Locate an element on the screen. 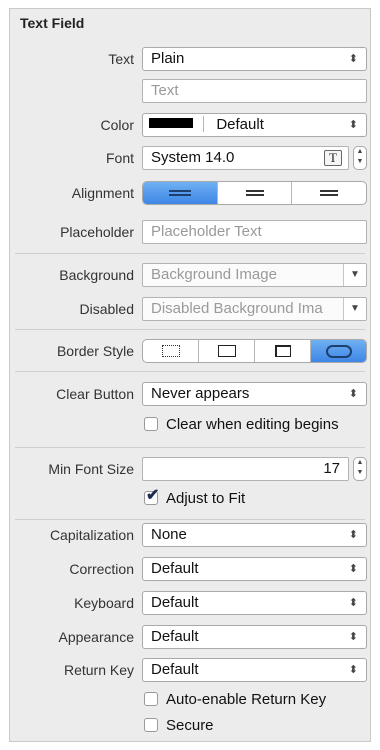  color-label: Color is located at coordinates (117, 125).